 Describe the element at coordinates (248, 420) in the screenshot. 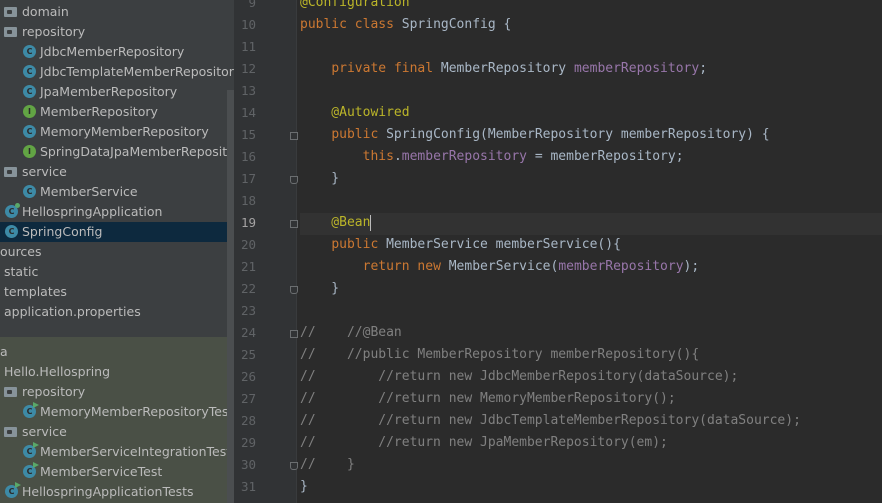

I see `line-number: 28` at that location.